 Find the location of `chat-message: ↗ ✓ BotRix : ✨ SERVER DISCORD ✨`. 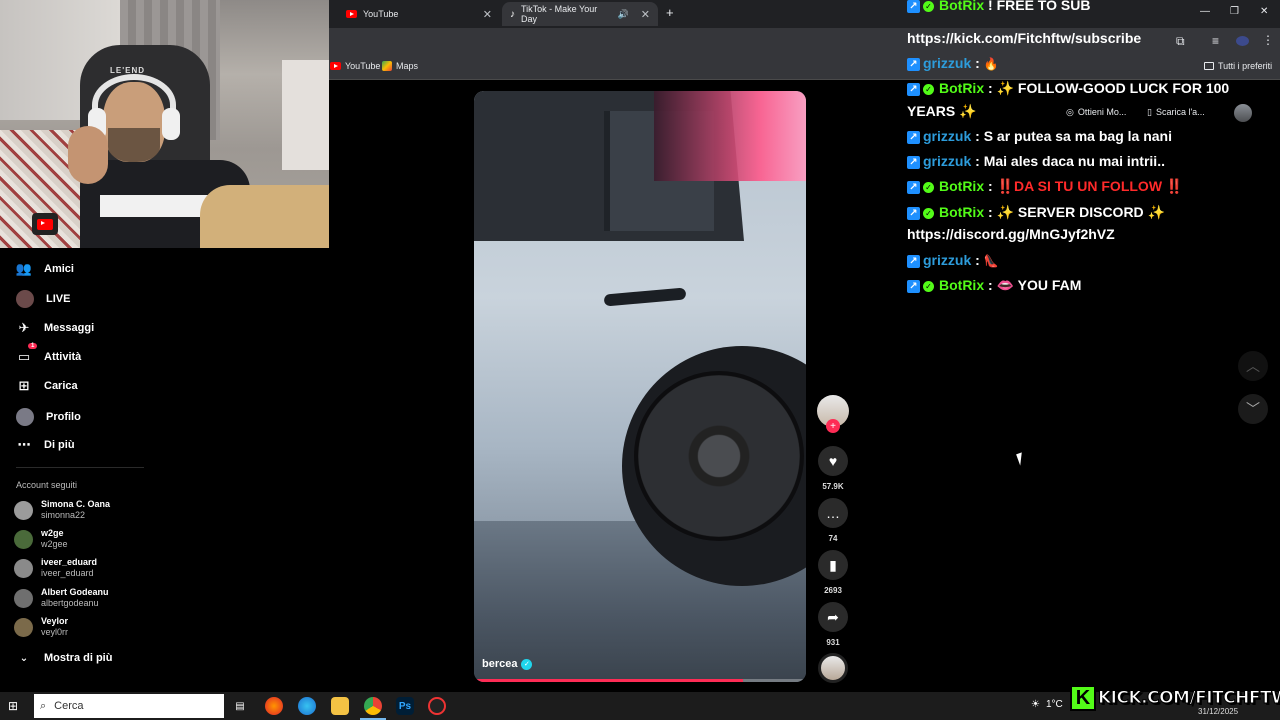

chat-message: ↗ ✓ BotRix : ✨ SERVER DISCORD ✨ is located at coordinates (1072, 212).